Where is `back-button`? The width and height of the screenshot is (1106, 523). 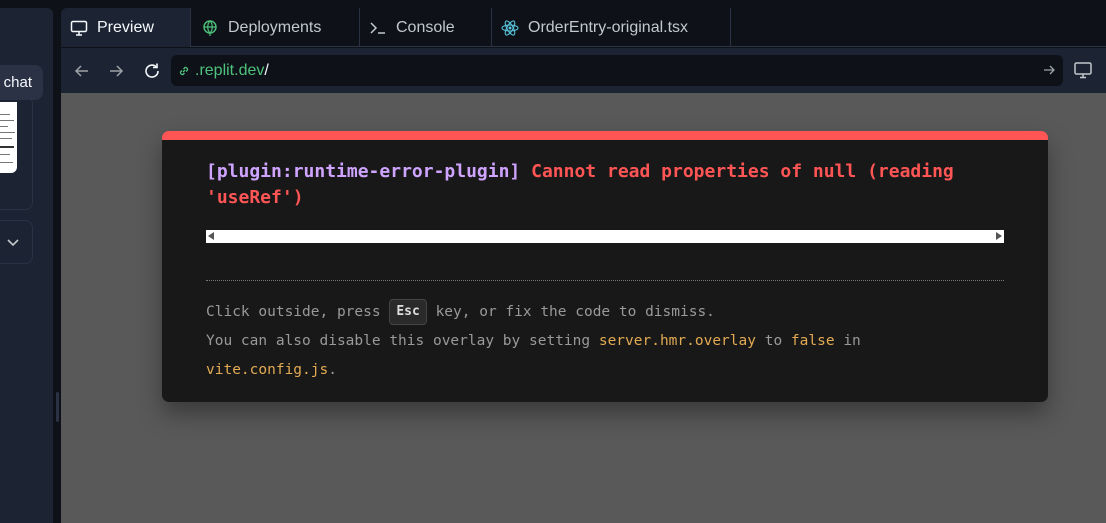 back-button is located at coordinates (82, 71).